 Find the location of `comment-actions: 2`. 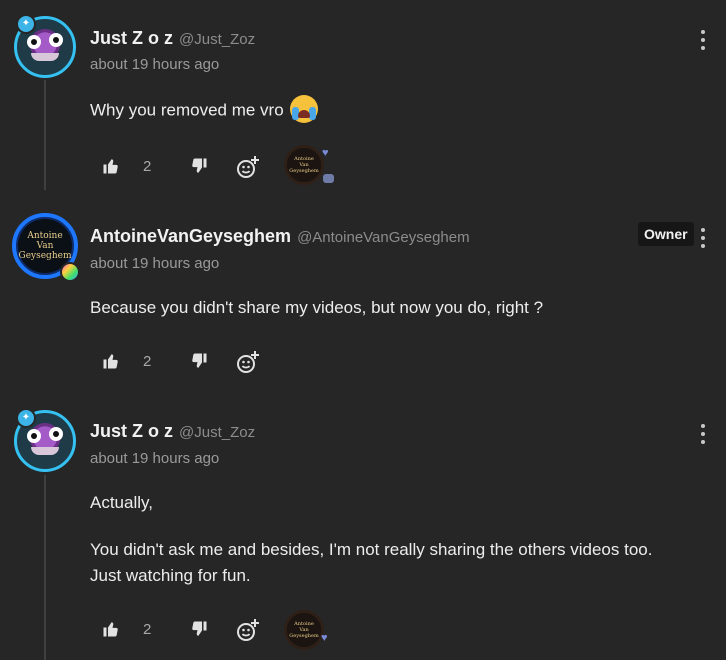

comment-actions: 2 is located at coordinates (363, 362).